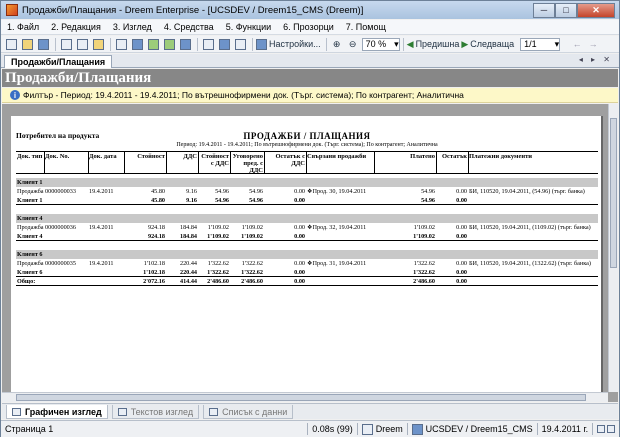 Image resolution: width=620 pixels, height=437 pixels. I want to click on zoom-select: 70 % ▾, so click(380, 44).